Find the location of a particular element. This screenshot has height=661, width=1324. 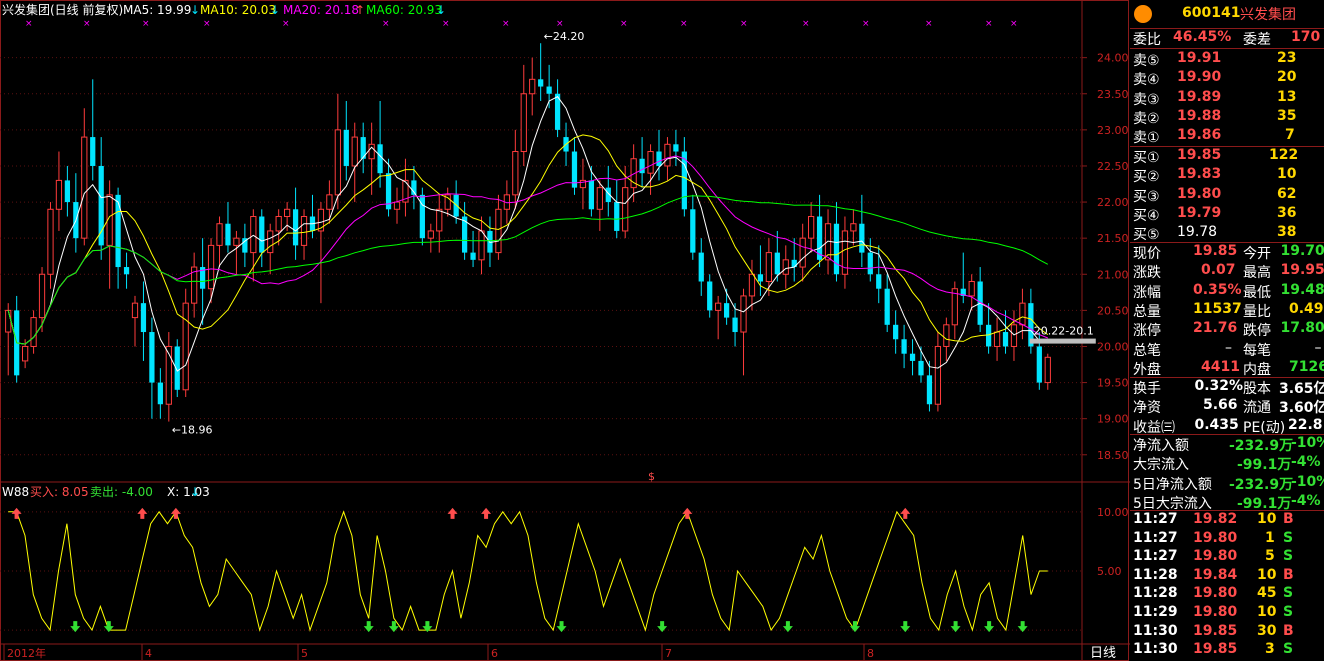

stat-row: 涨幅 0.35% 最低 19.48 is located at coordinates (1228, 291).